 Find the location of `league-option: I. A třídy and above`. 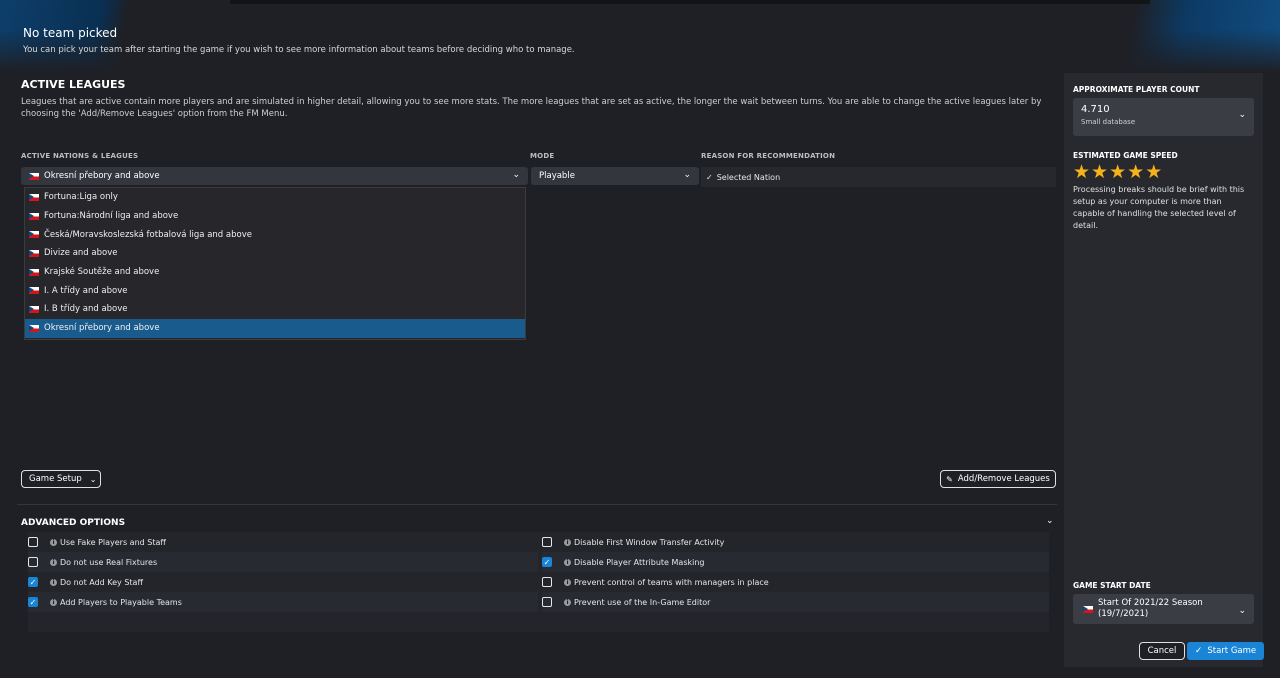

league-option: I. A třídy and above is located at coordinates (275, 290).